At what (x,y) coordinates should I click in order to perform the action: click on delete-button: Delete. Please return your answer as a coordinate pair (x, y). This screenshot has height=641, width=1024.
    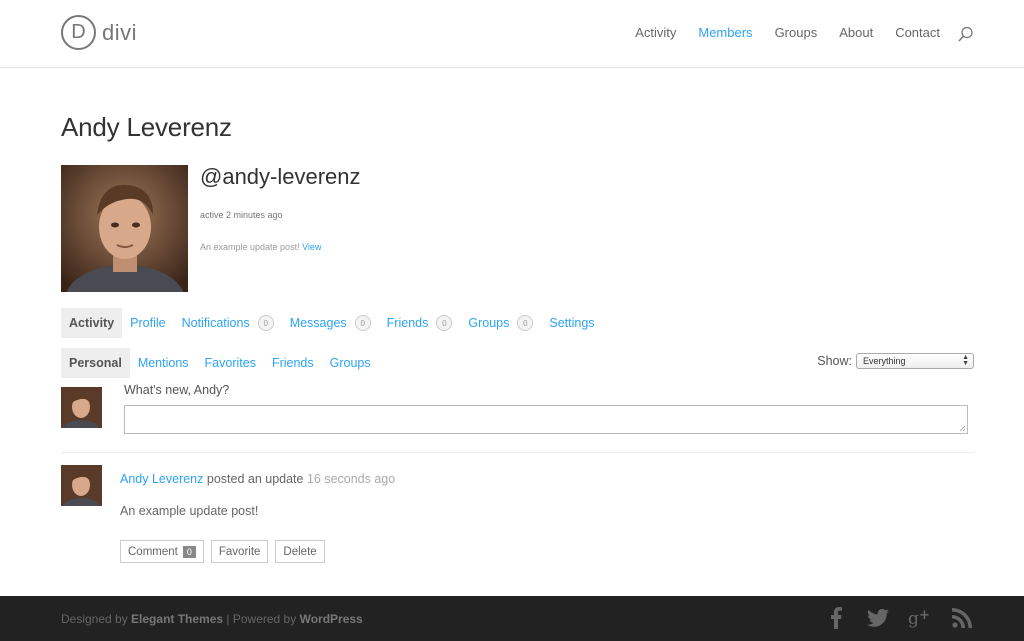
    Looking at the image, I should click on (300, 551).